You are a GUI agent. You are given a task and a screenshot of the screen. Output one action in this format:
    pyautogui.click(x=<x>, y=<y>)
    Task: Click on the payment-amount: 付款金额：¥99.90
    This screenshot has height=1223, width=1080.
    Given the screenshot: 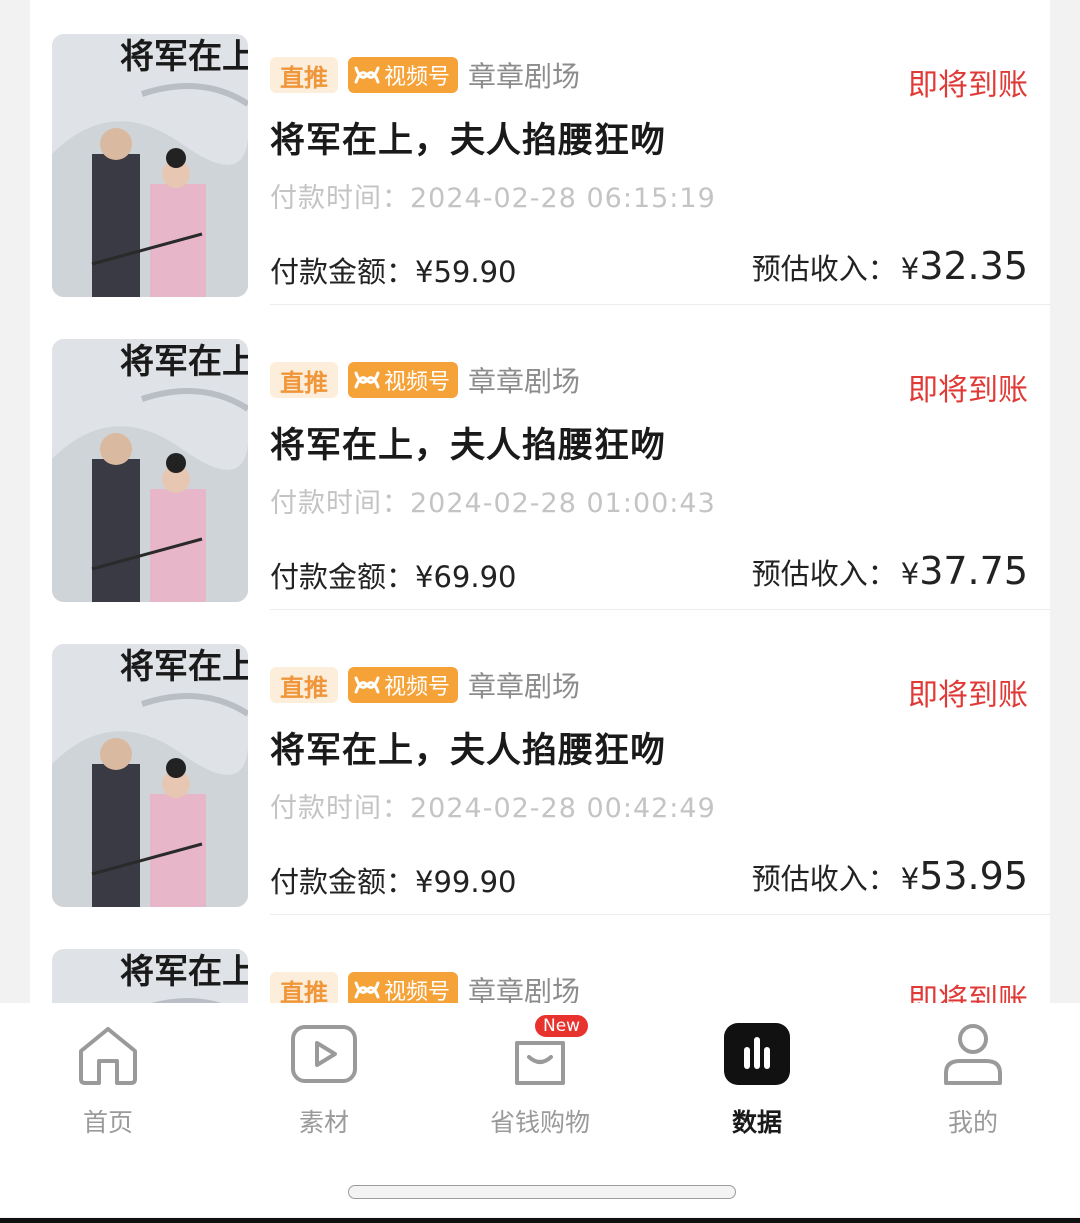 What is the action you would take?
    pyautogui.click(x=393, y=880)
    